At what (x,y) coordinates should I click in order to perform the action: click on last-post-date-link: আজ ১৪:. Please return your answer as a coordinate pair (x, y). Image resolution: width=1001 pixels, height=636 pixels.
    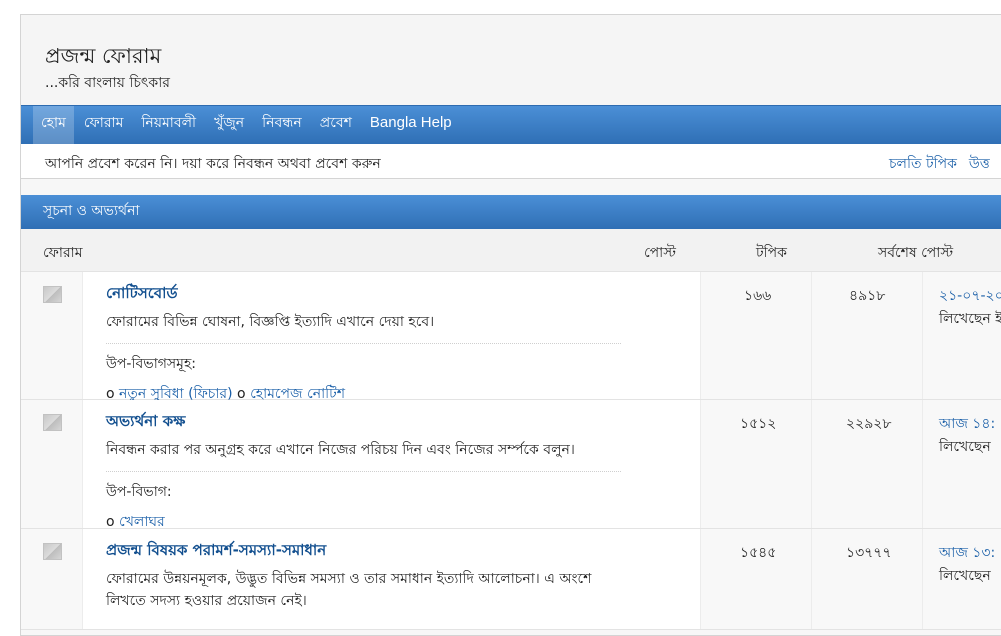
    Looking at the image, I should click on (967, 424).